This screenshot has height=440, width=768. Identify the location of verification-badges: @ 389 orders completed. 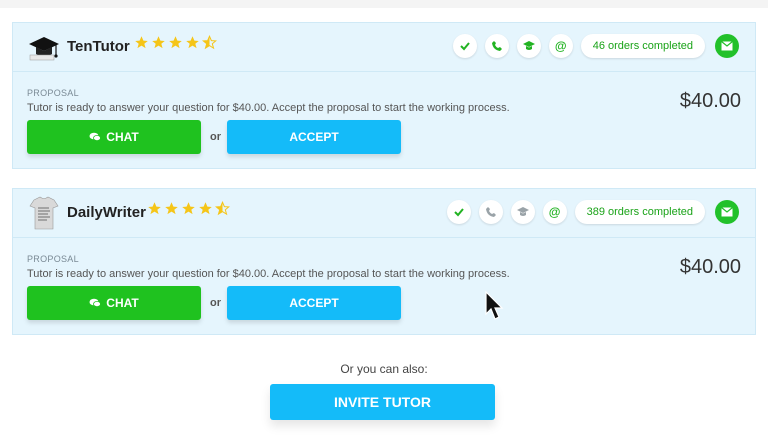
(592, 212).